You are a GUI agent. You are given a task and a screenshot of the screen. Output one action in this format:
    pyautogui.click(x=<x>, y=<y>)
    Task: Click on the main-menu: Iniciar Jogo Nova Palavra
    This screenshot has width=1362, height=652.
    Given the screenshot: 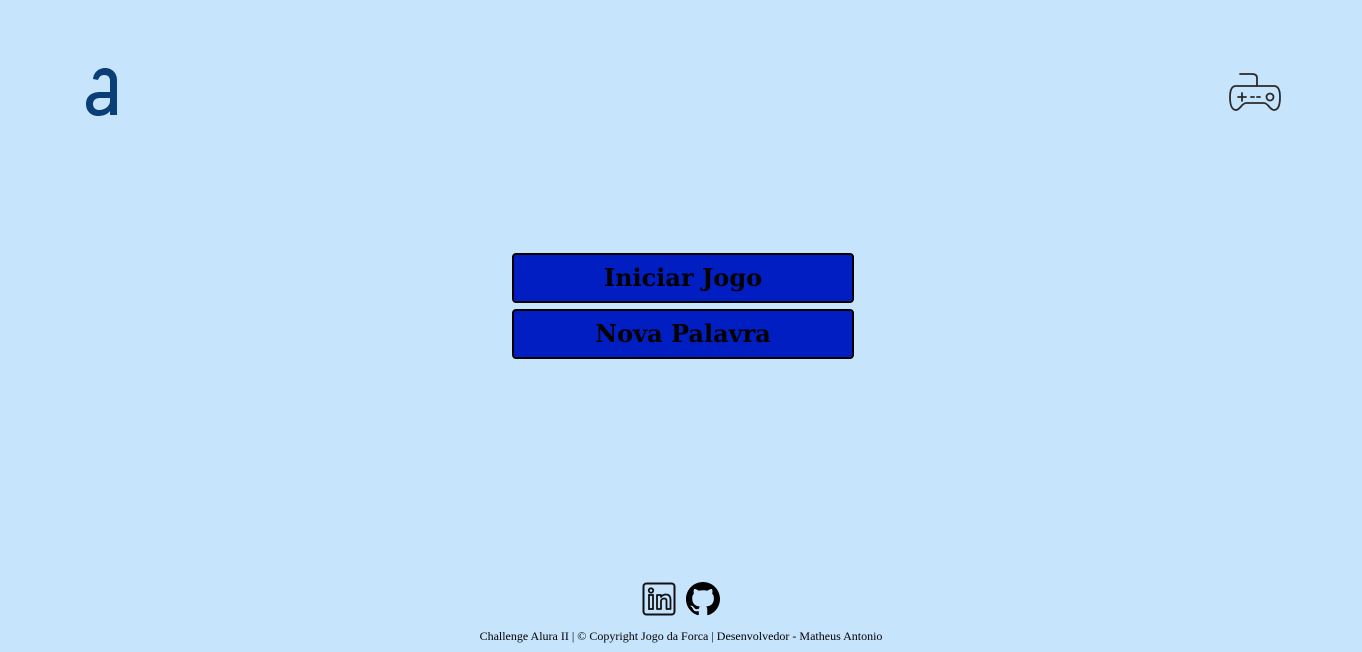 What is the action you would take?
    pyautogui.click(x=683, y=309)
    